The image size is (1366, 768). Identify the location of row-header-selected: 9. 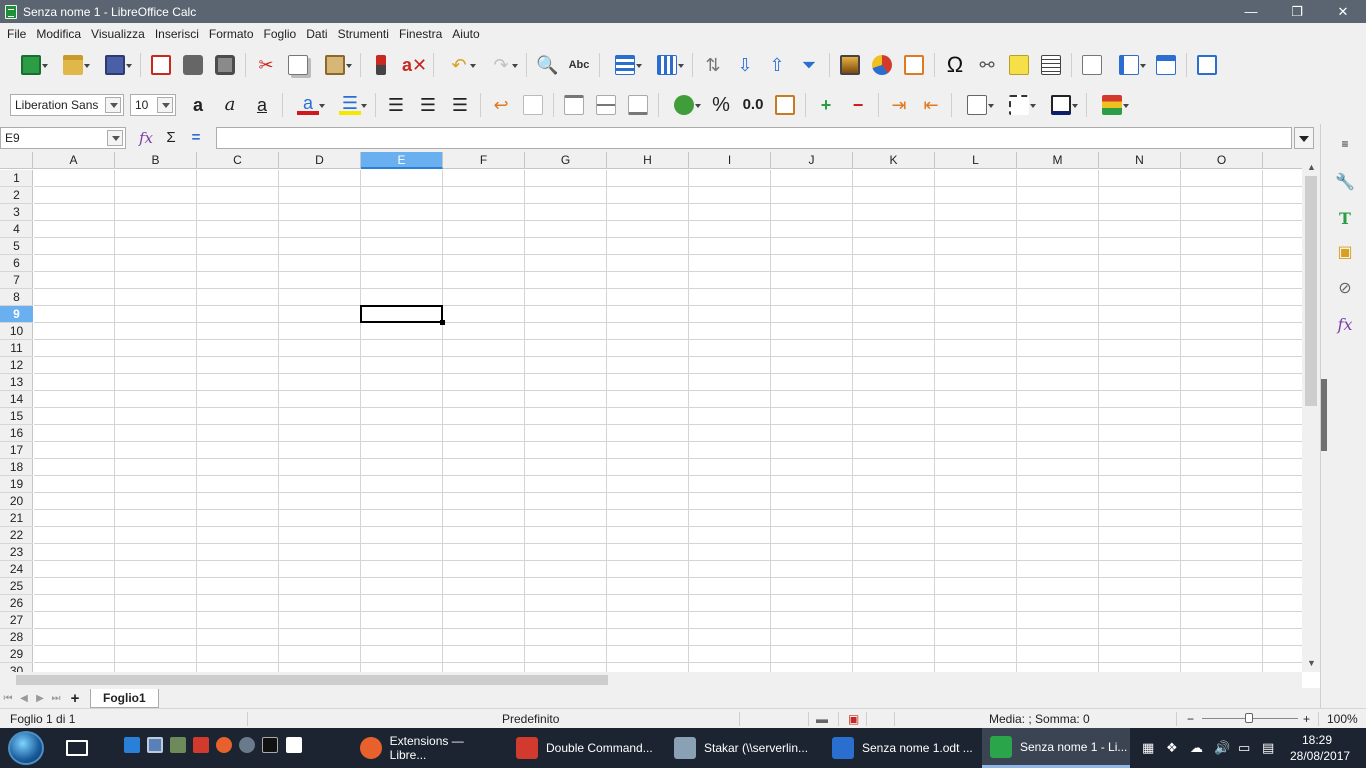
(16, 314).